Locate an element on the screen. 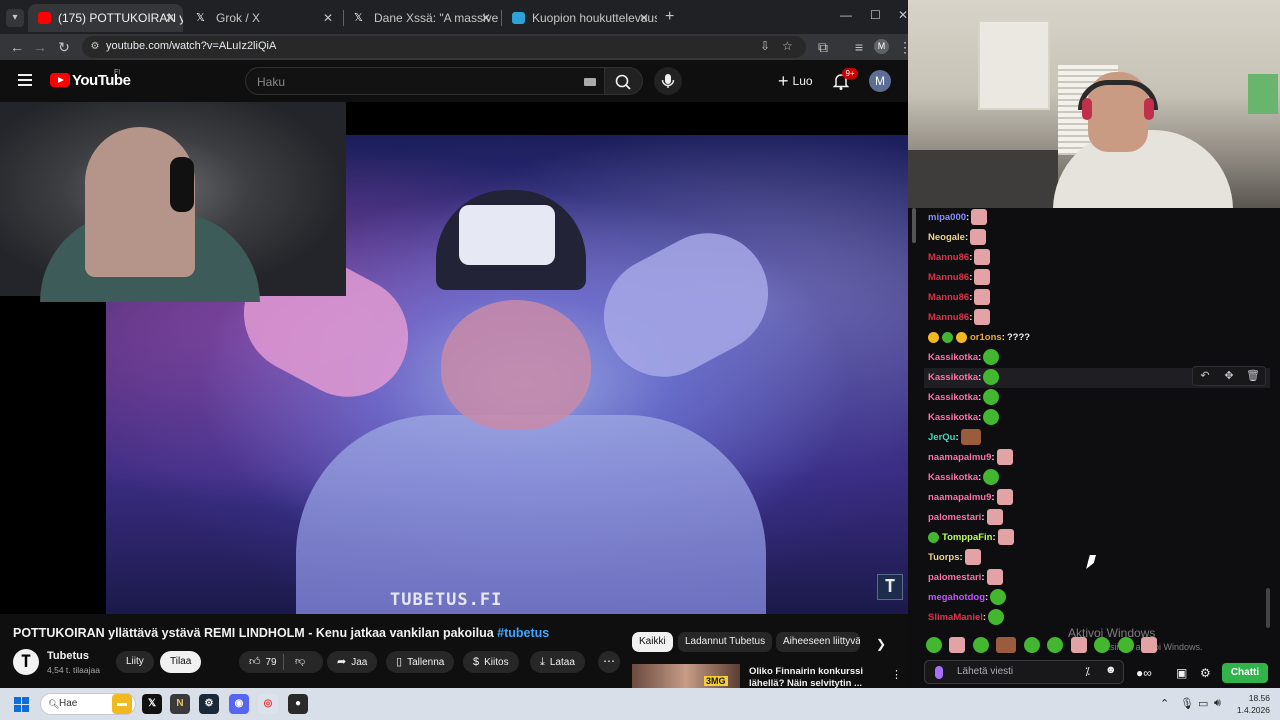 The image size is (1280, 720). thumbs-down-icon: 👎︎ is located at coordinates (300, 662).